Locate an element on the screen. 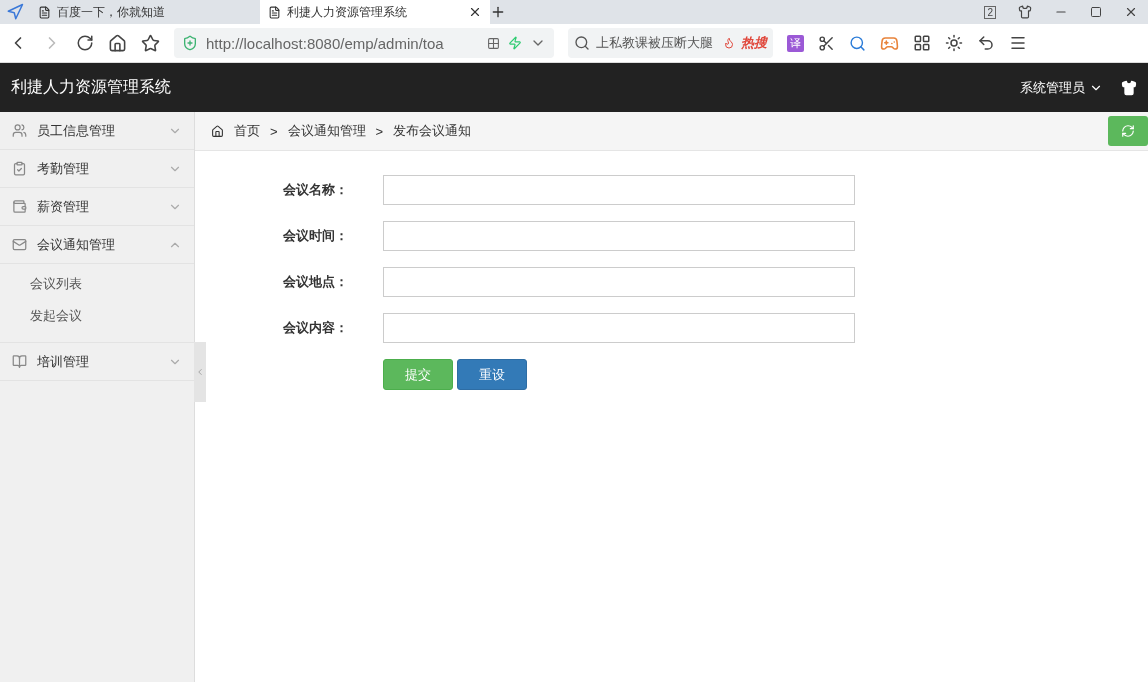 The width and height of the screenshot is (1148, 682). flame-icon is located at coordinates (729, 43).